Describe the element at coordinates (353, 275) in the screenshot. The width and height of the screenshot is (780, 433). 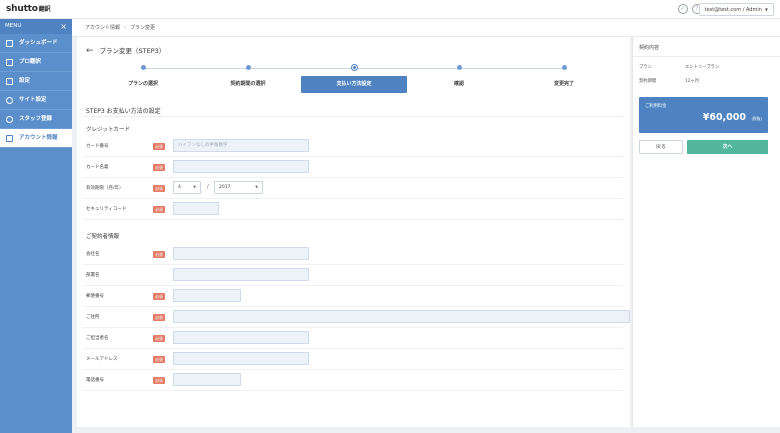
I see `department-row: 部署名` at that location.